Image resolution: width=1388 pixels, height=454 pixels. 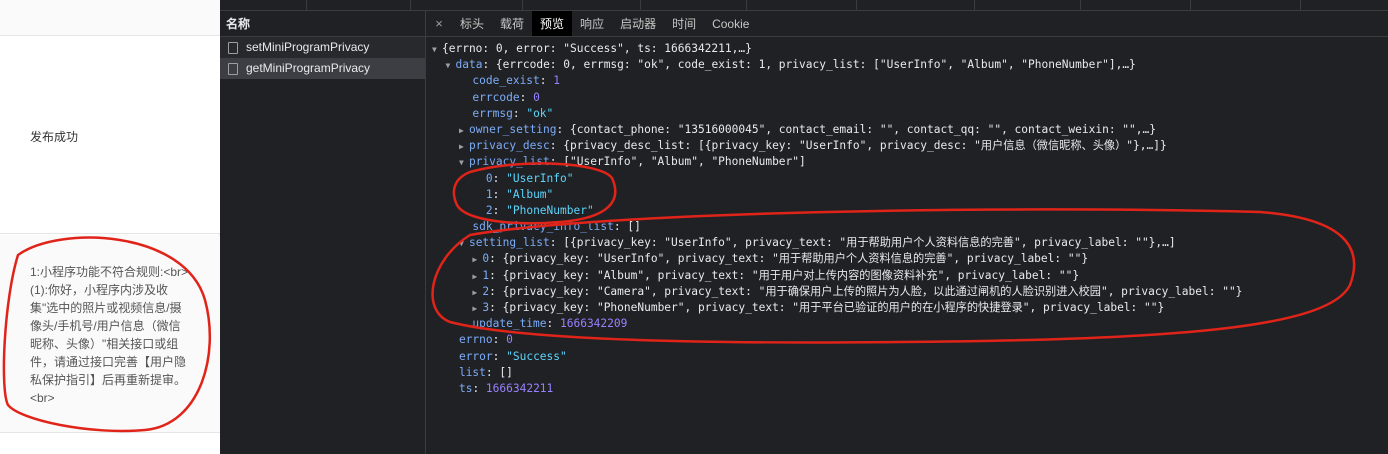 I want to click on status-cell: 发布成功, so click(x=110, y=135).